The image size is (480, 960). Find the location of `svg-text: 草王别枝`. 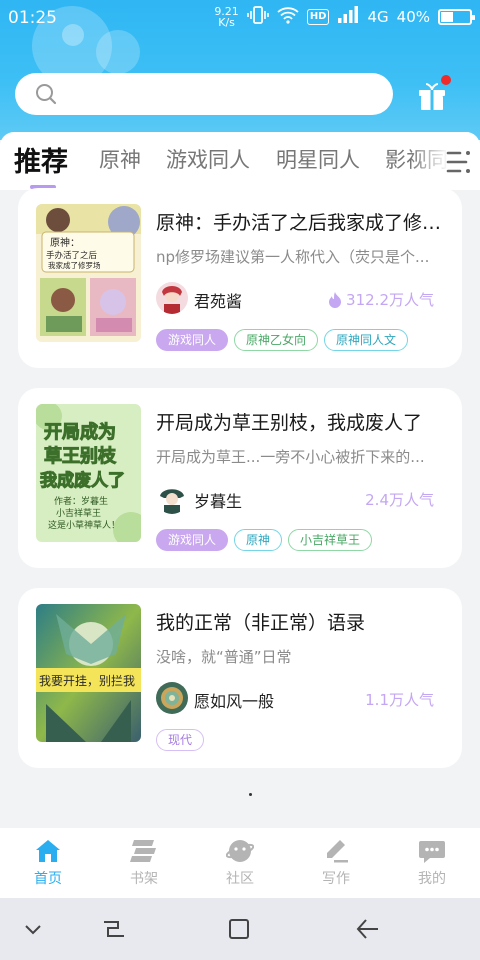

svg-text: 草王别枝 is located at coordinates (80, 456).